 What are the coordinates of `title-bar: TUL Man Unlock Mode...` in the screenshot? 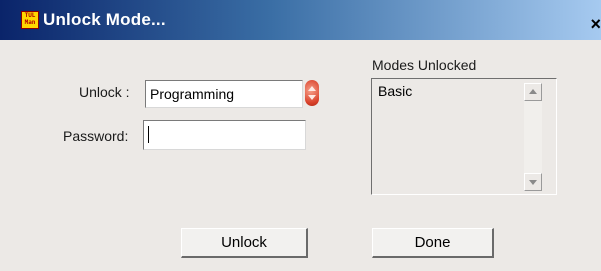 It's located at (300, 20).